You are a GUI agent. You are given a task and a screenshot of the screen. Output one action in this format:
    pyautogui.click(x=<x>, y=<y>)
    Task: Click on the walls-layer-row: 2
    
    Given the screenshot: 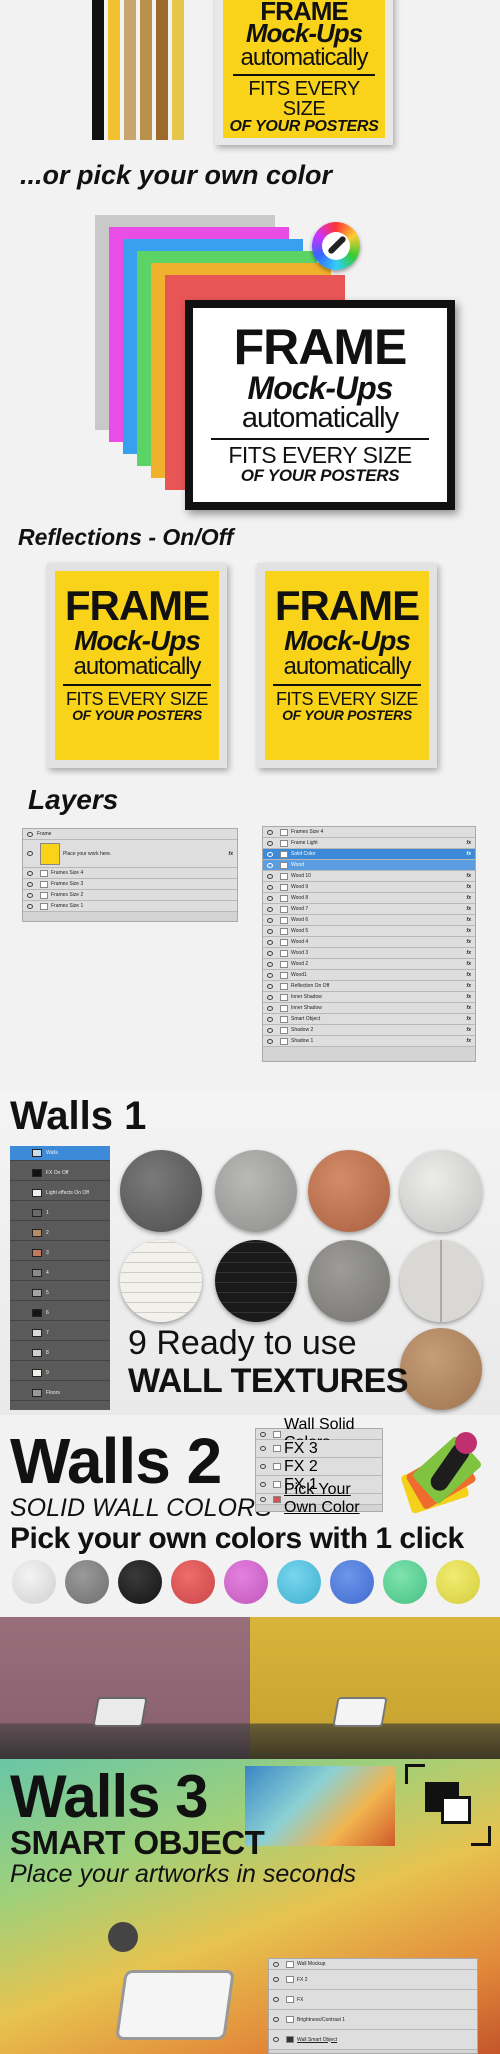 What is the action you would take?
    pyautogui.click(x=60, y=1233)
    